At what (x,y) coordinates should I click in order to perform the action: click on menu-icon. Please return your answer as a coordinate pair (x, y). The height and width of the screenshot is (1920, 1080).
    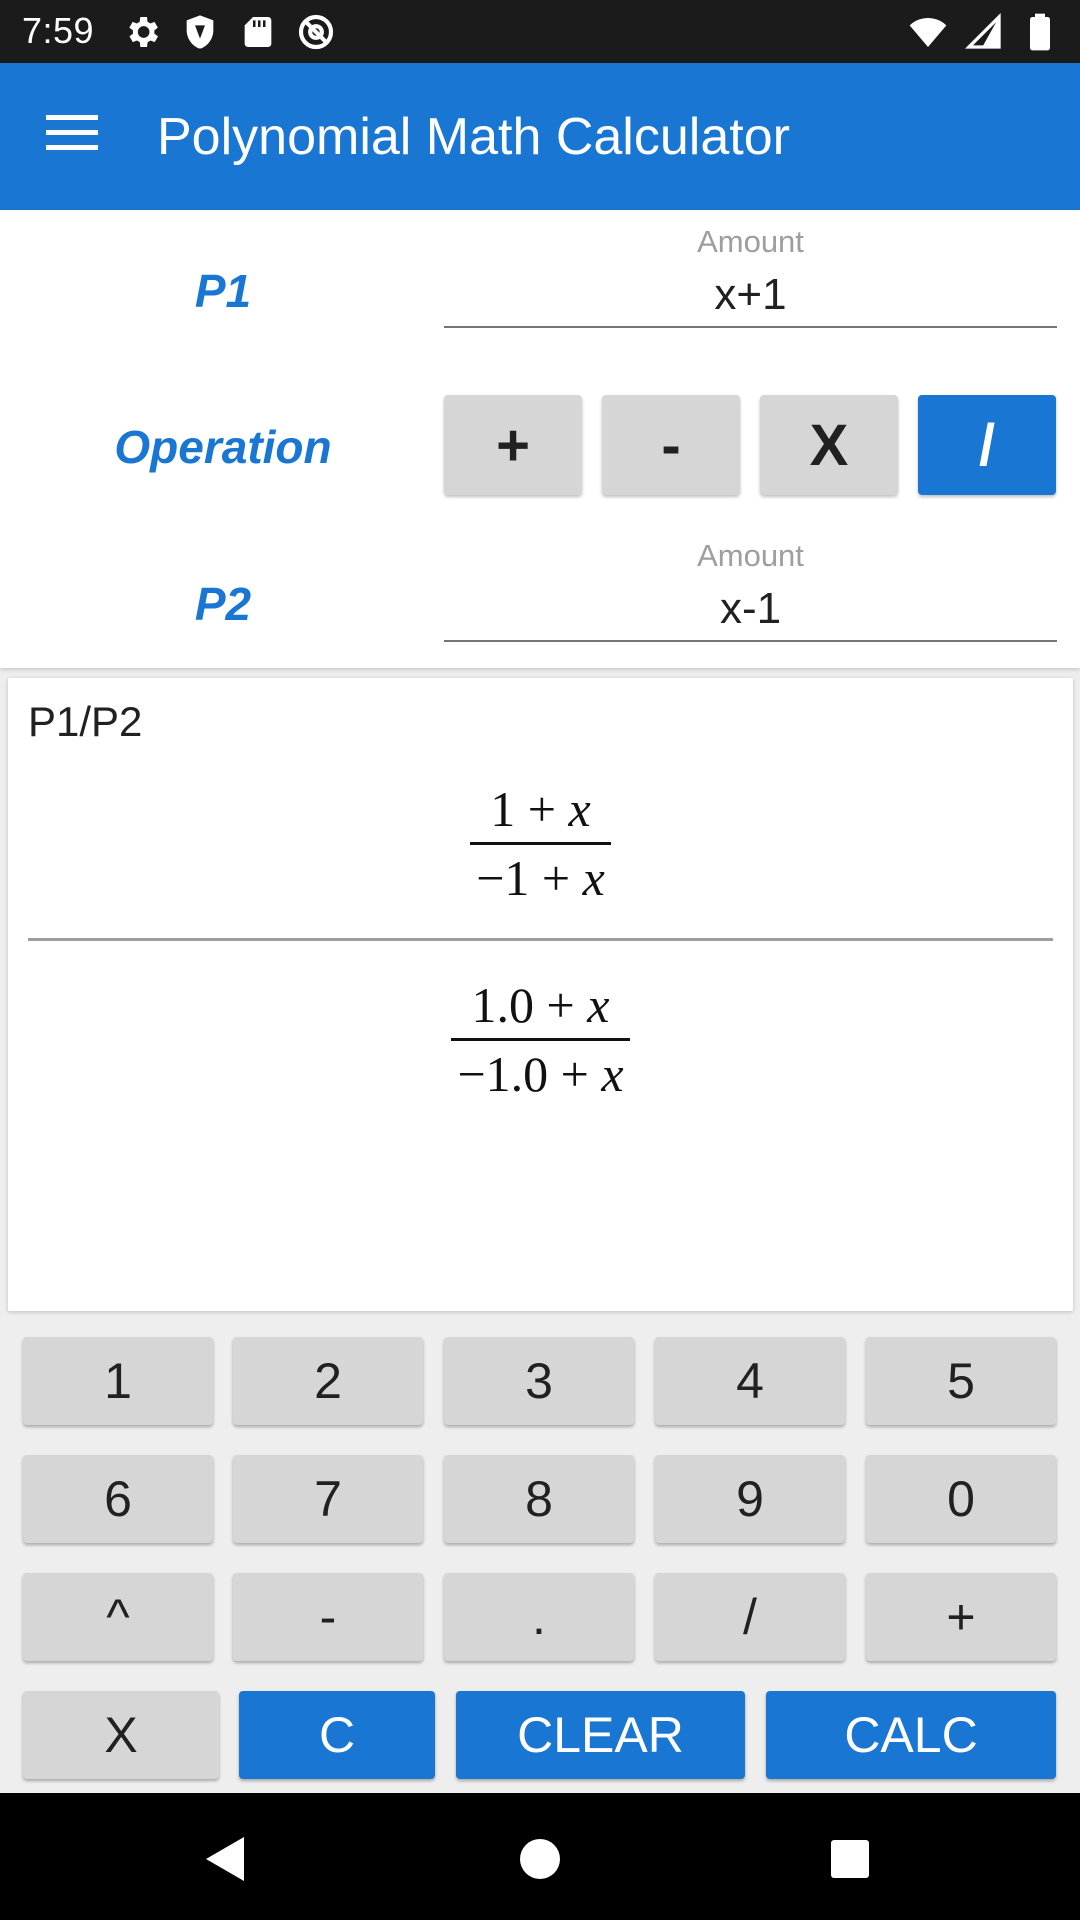
    Looking at the image, I should click on (72, 133).